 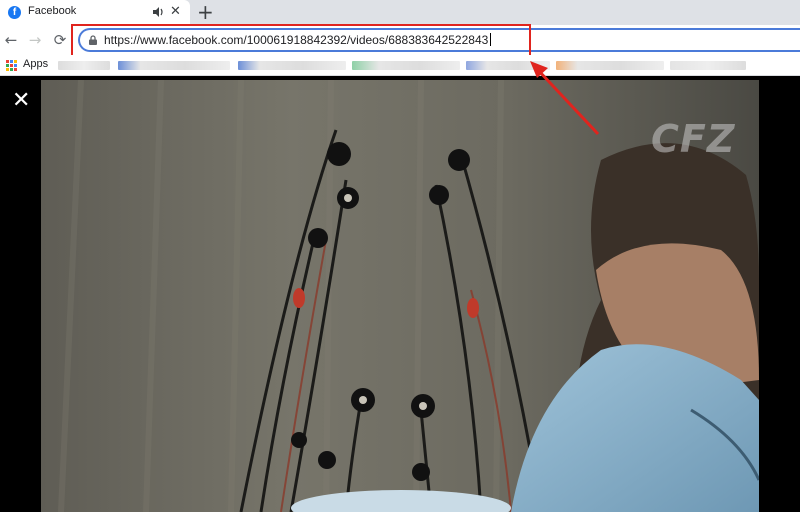 I want to click on bookmarks-bar: Apps, so click(x=400, y=65).